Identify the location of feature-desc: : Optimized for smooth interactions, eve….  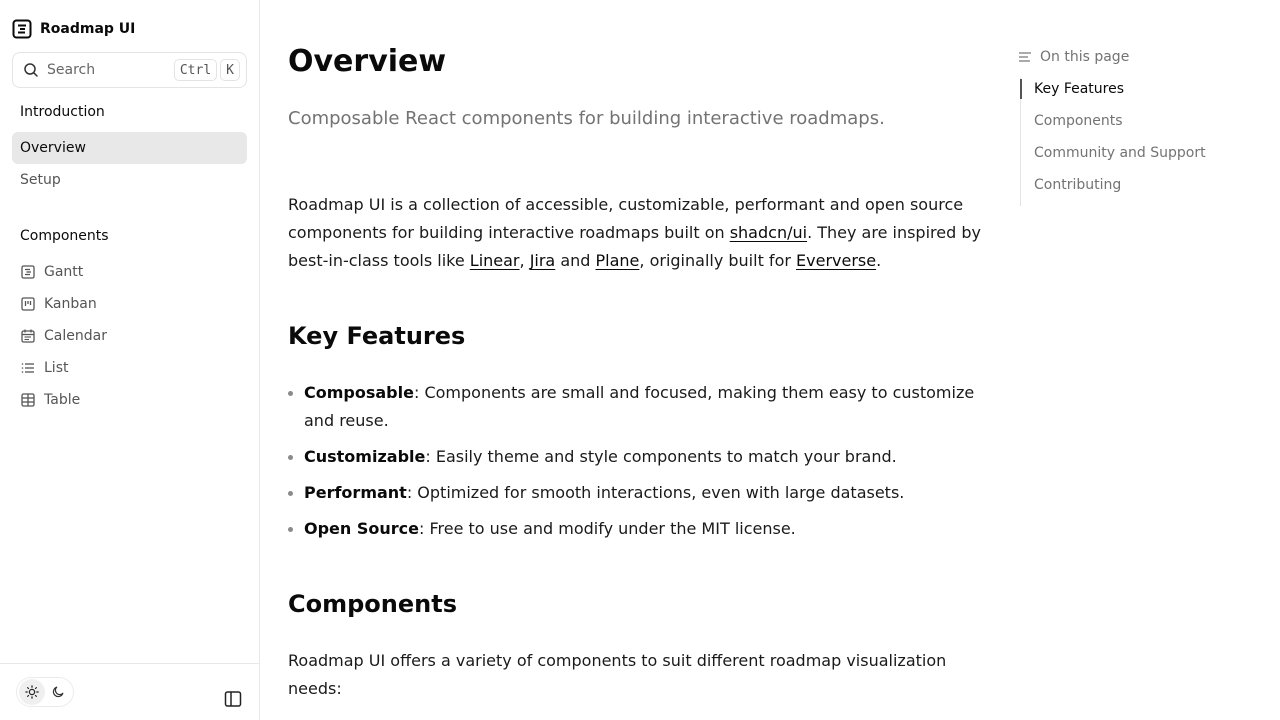
(655, 492).